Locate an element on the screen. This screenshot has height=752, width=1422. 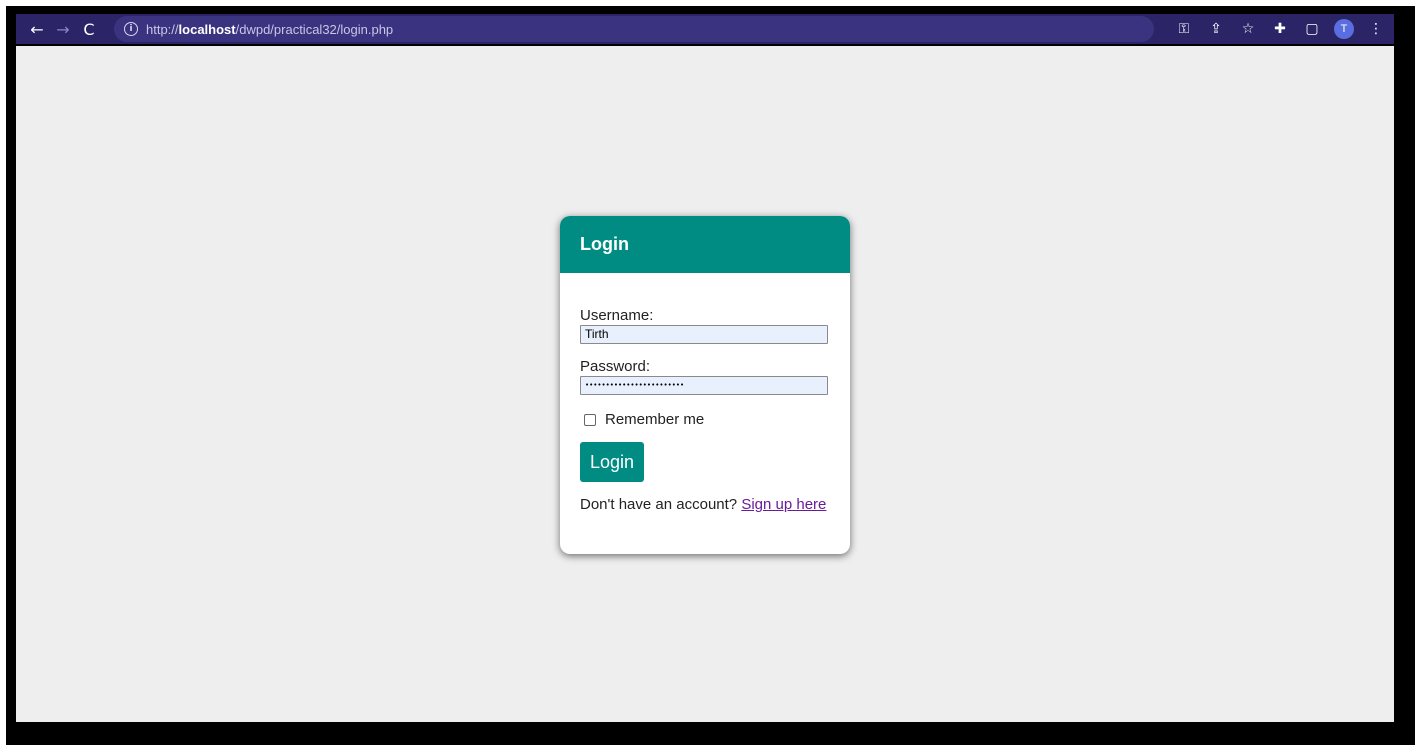
signup-prompt-text: Don't have an account? is located at coordinates (659, 504).